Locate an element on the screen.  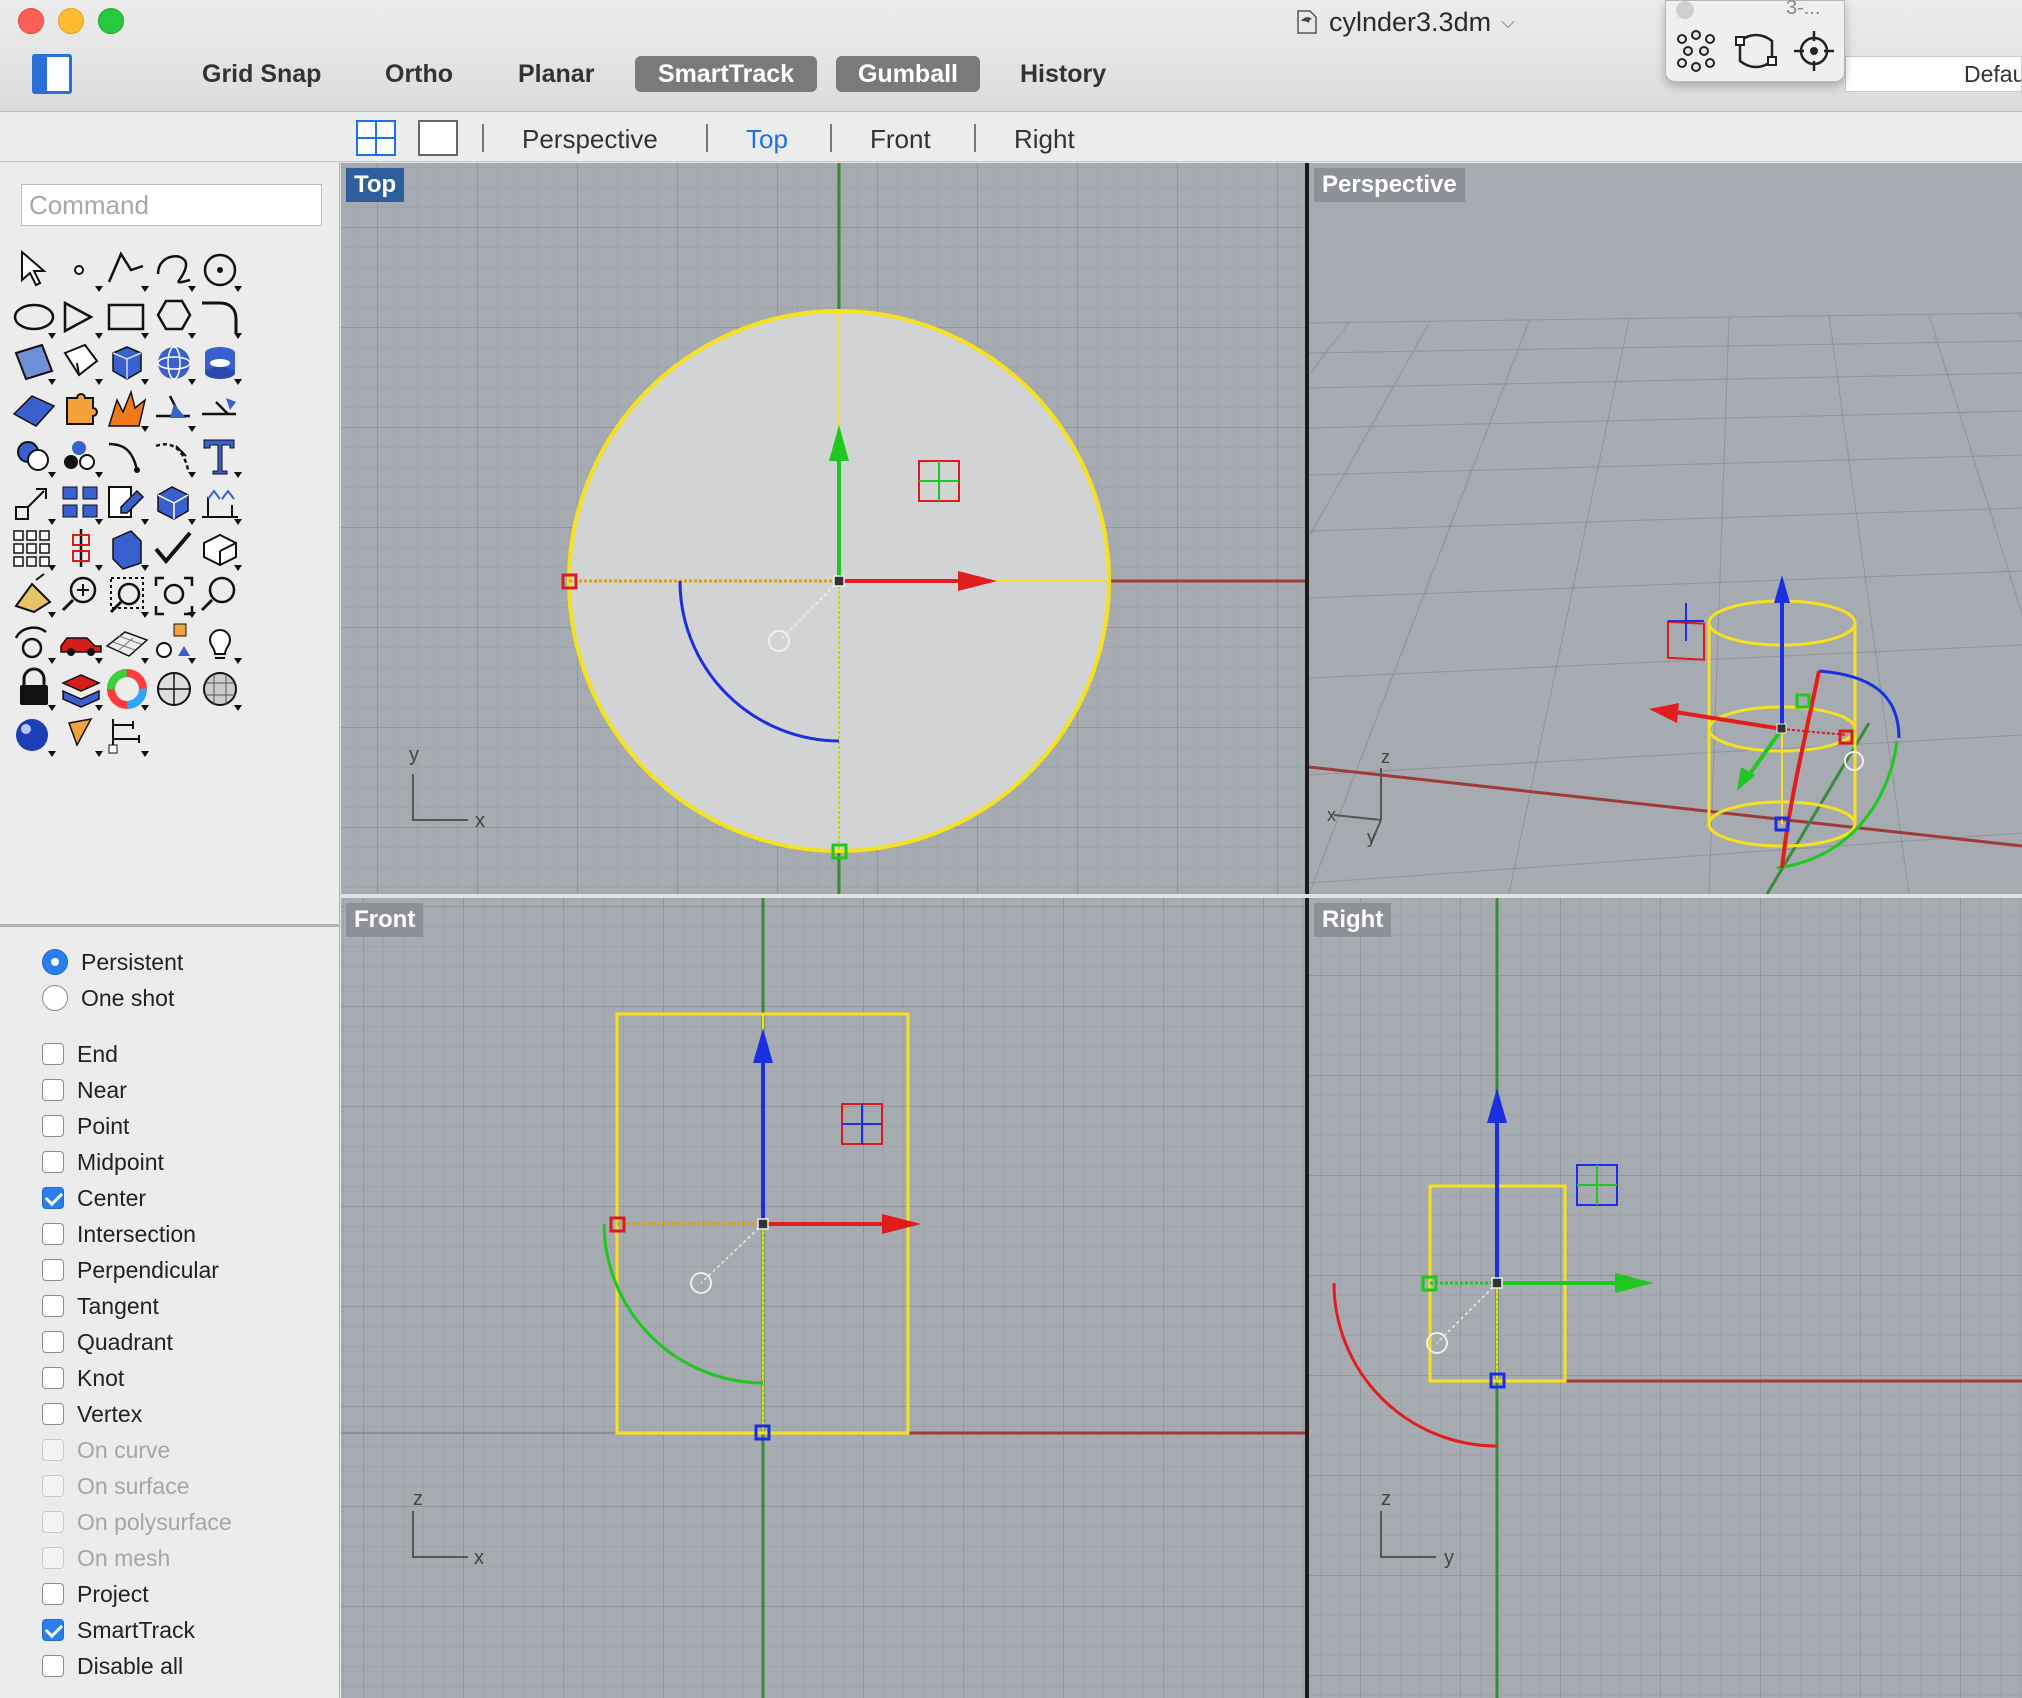
viewport-label-perspective: Perspective is located at coordinates (1389, 185).